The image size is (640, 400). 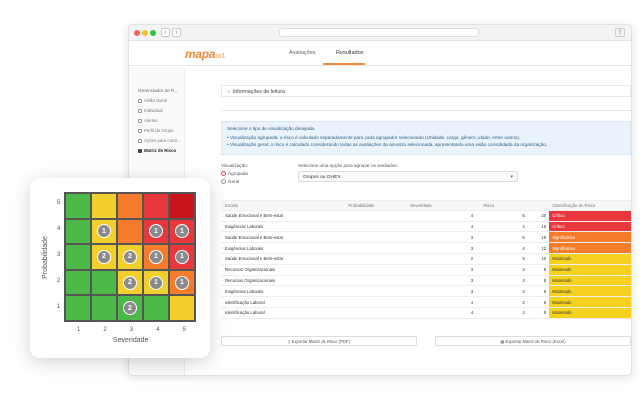 What do you see at coordinates (379, 32) in the screenshot?
I see `url-bar` at bounding box center [379, 32].